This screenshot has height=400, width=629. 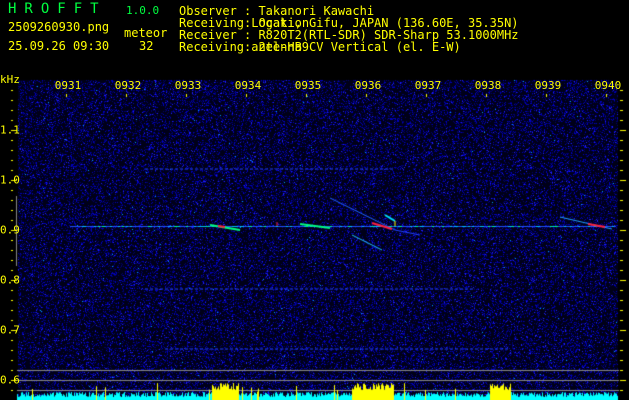 I want to click on x-tick-label: 0936, so click(x=368, y=85).